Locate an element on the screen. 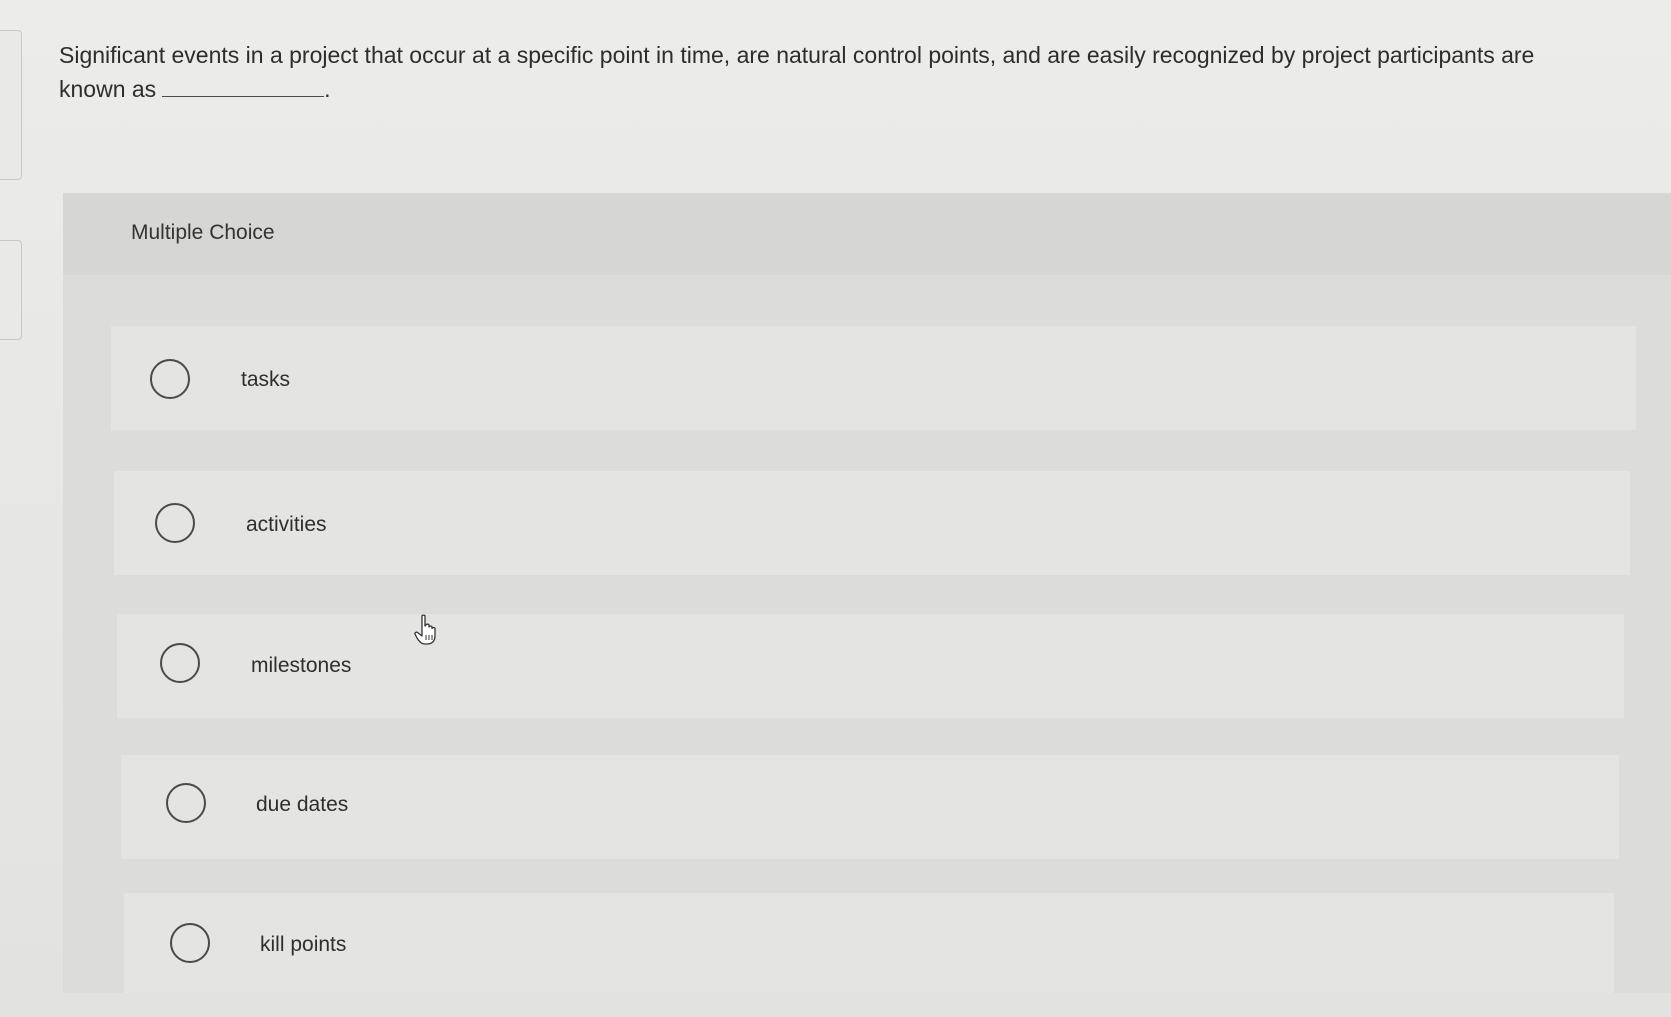 Image resolution: width=1671 pixels, height=1017 pixels. option-label: activities is located at coordinates (286, 524).